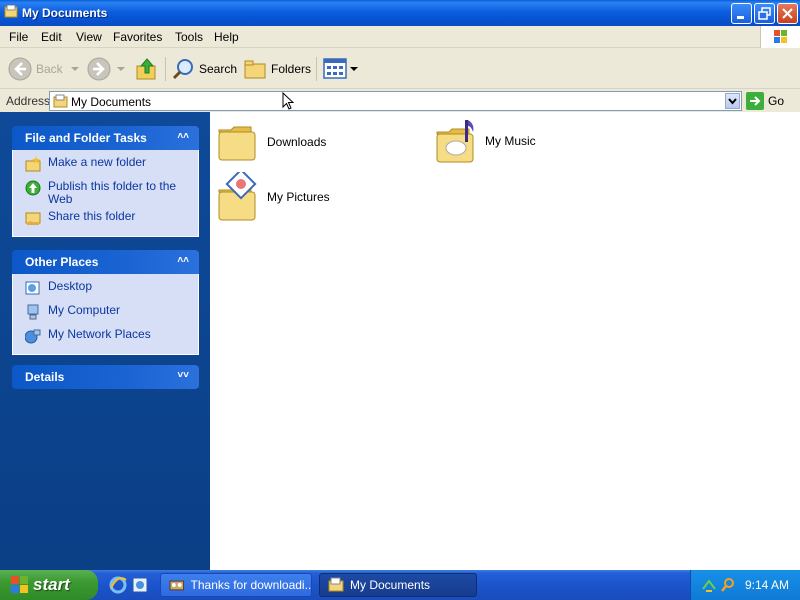 The height and width of the screenshot is (600, 800). What do you see at coordinates (455, 141) in the screenshot?
I see `music-folder-icon` at bounding box center [455, 141].